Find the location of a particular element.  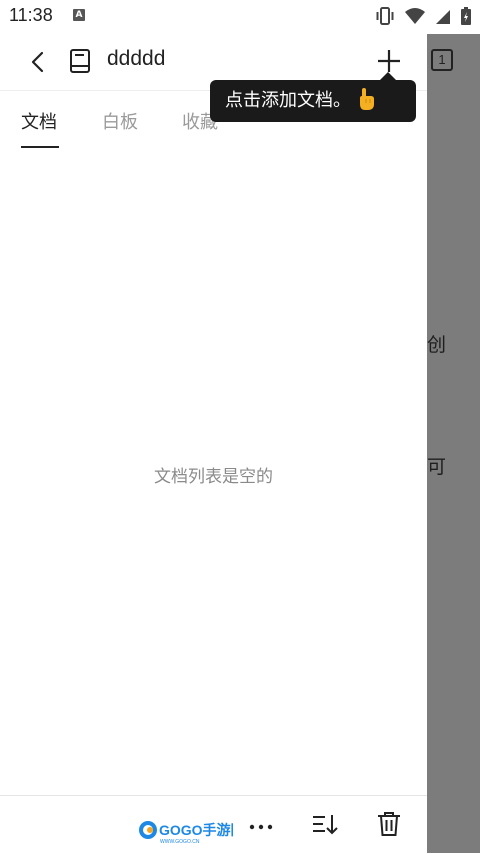

dimmed-side-pane: 创 可 is located at coordinates (453, 443).